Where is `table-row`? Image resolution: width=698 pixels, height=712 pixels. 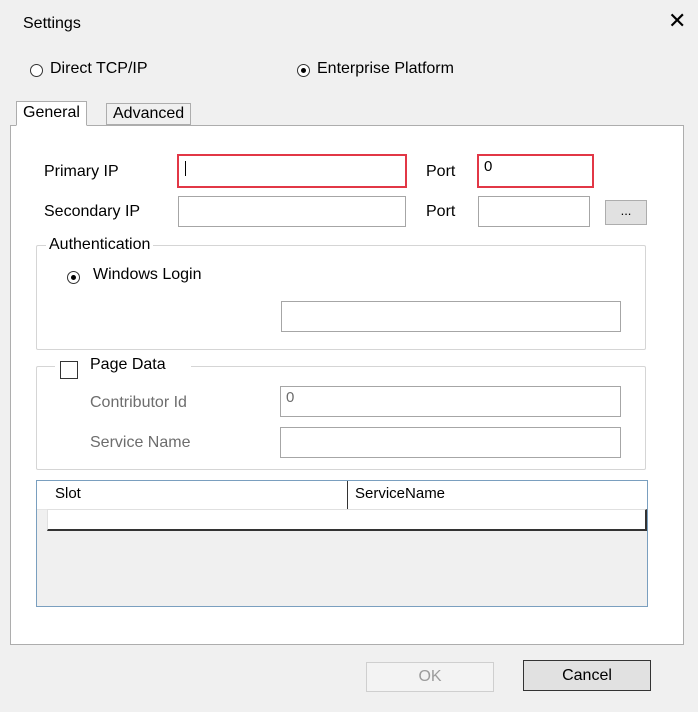 table-row is located at coordinates (347, 520).